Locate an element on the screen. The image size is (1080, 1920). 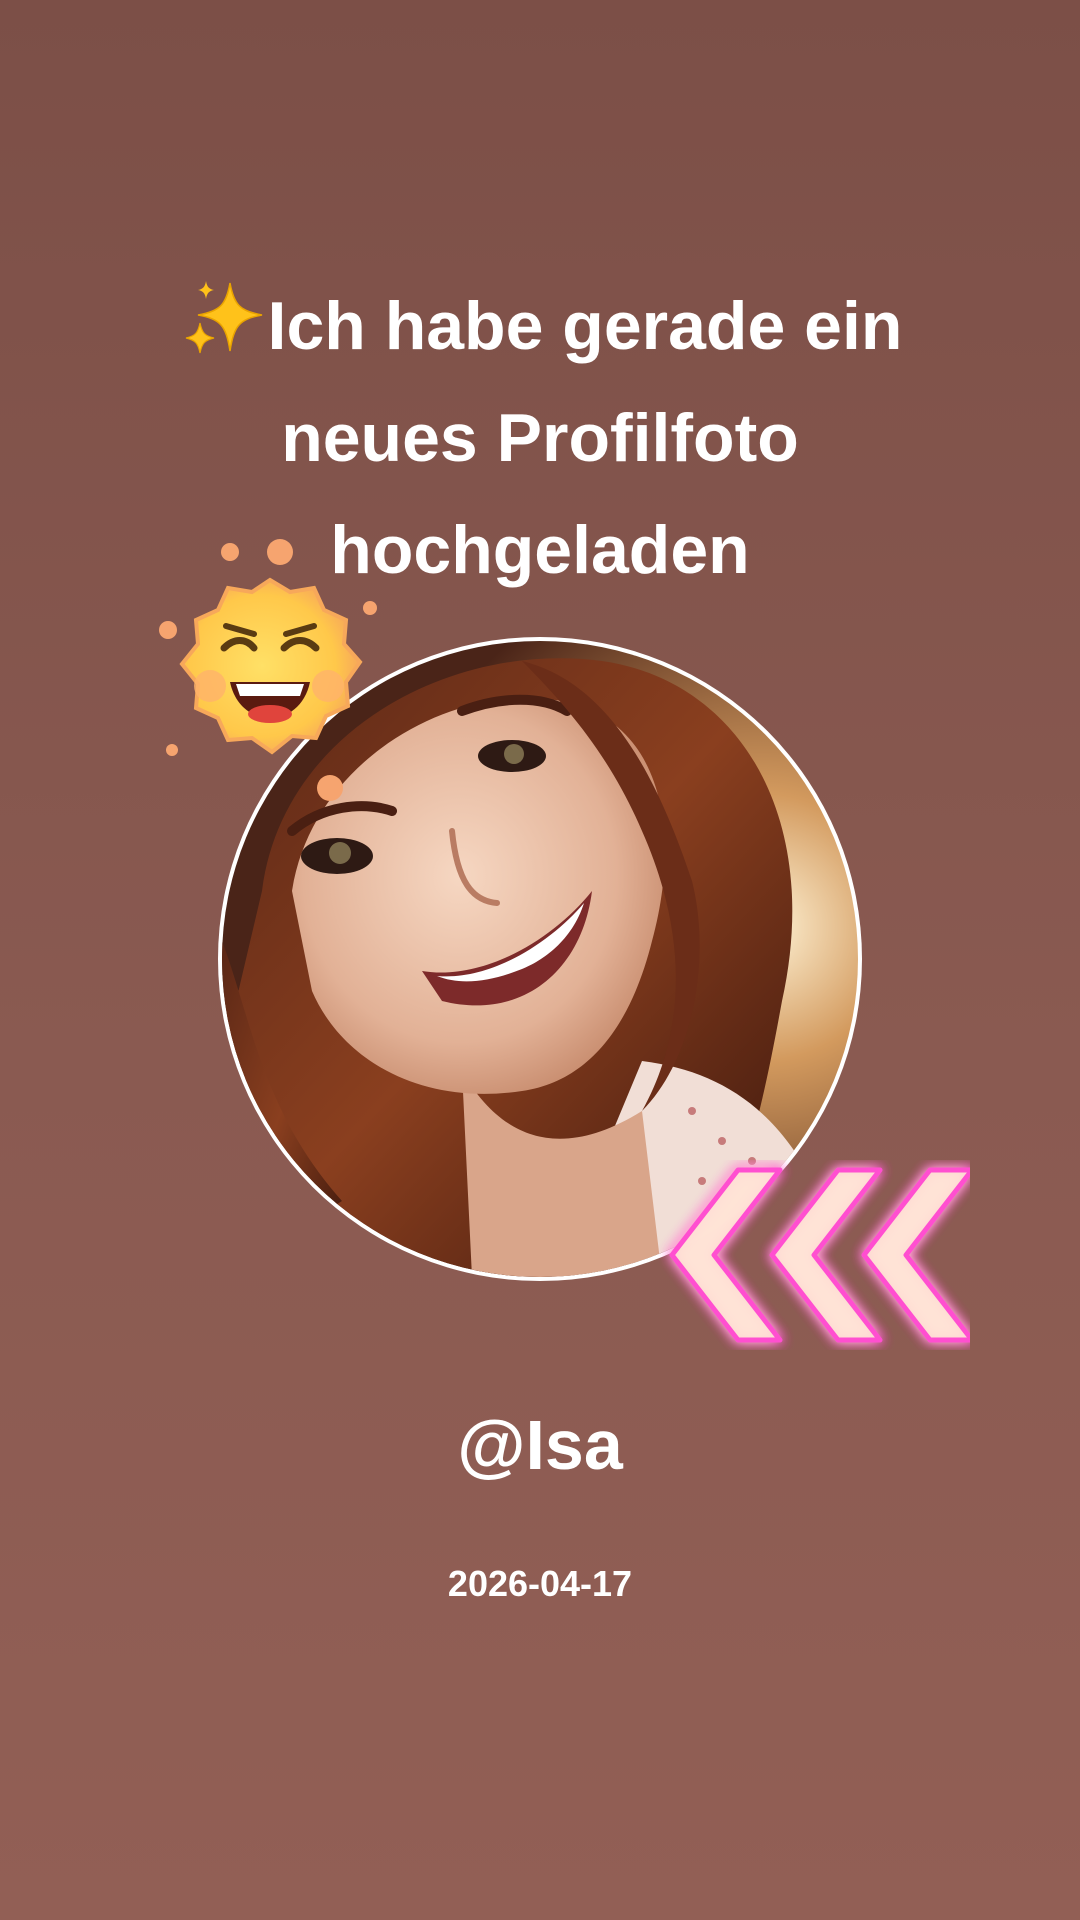
sparkles-icon is located at coordinates (221, 315).